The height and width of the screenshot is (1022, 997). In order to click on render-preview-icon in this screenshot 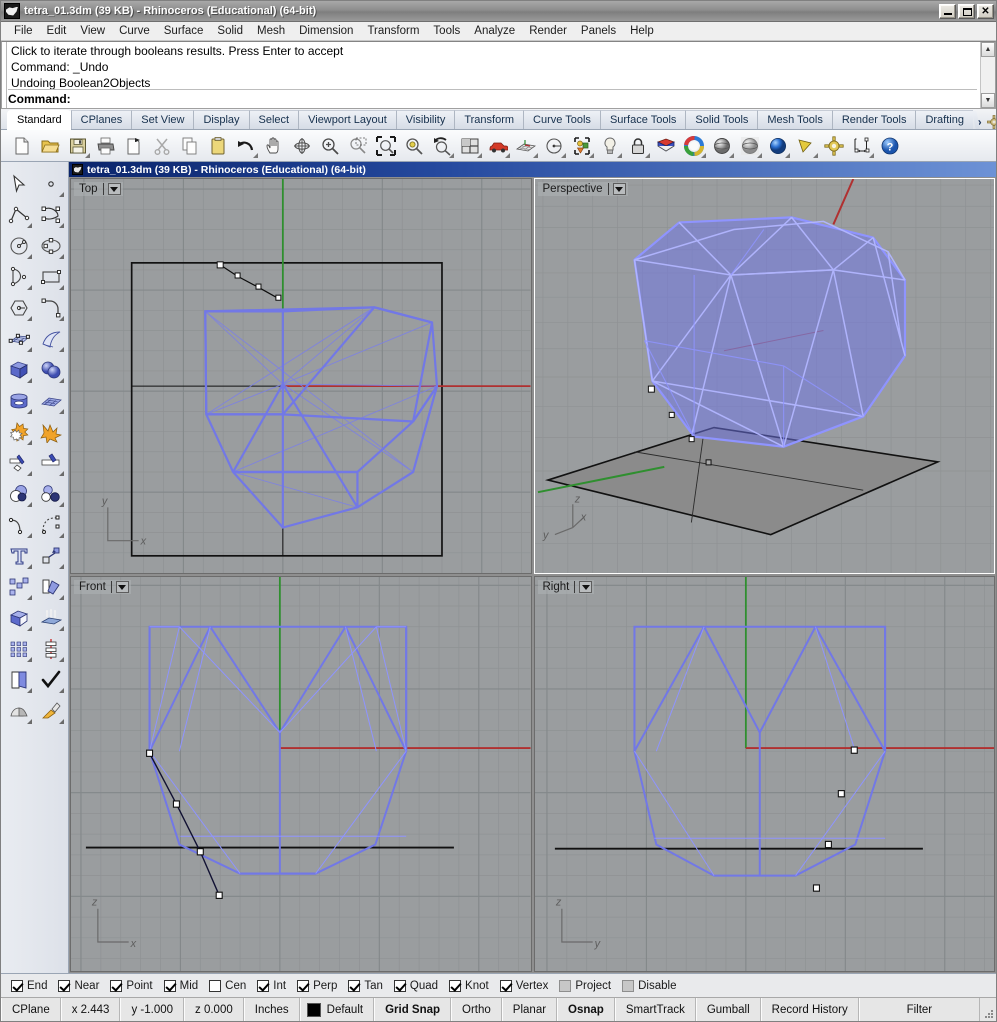, I will do `click(806, 146)`.